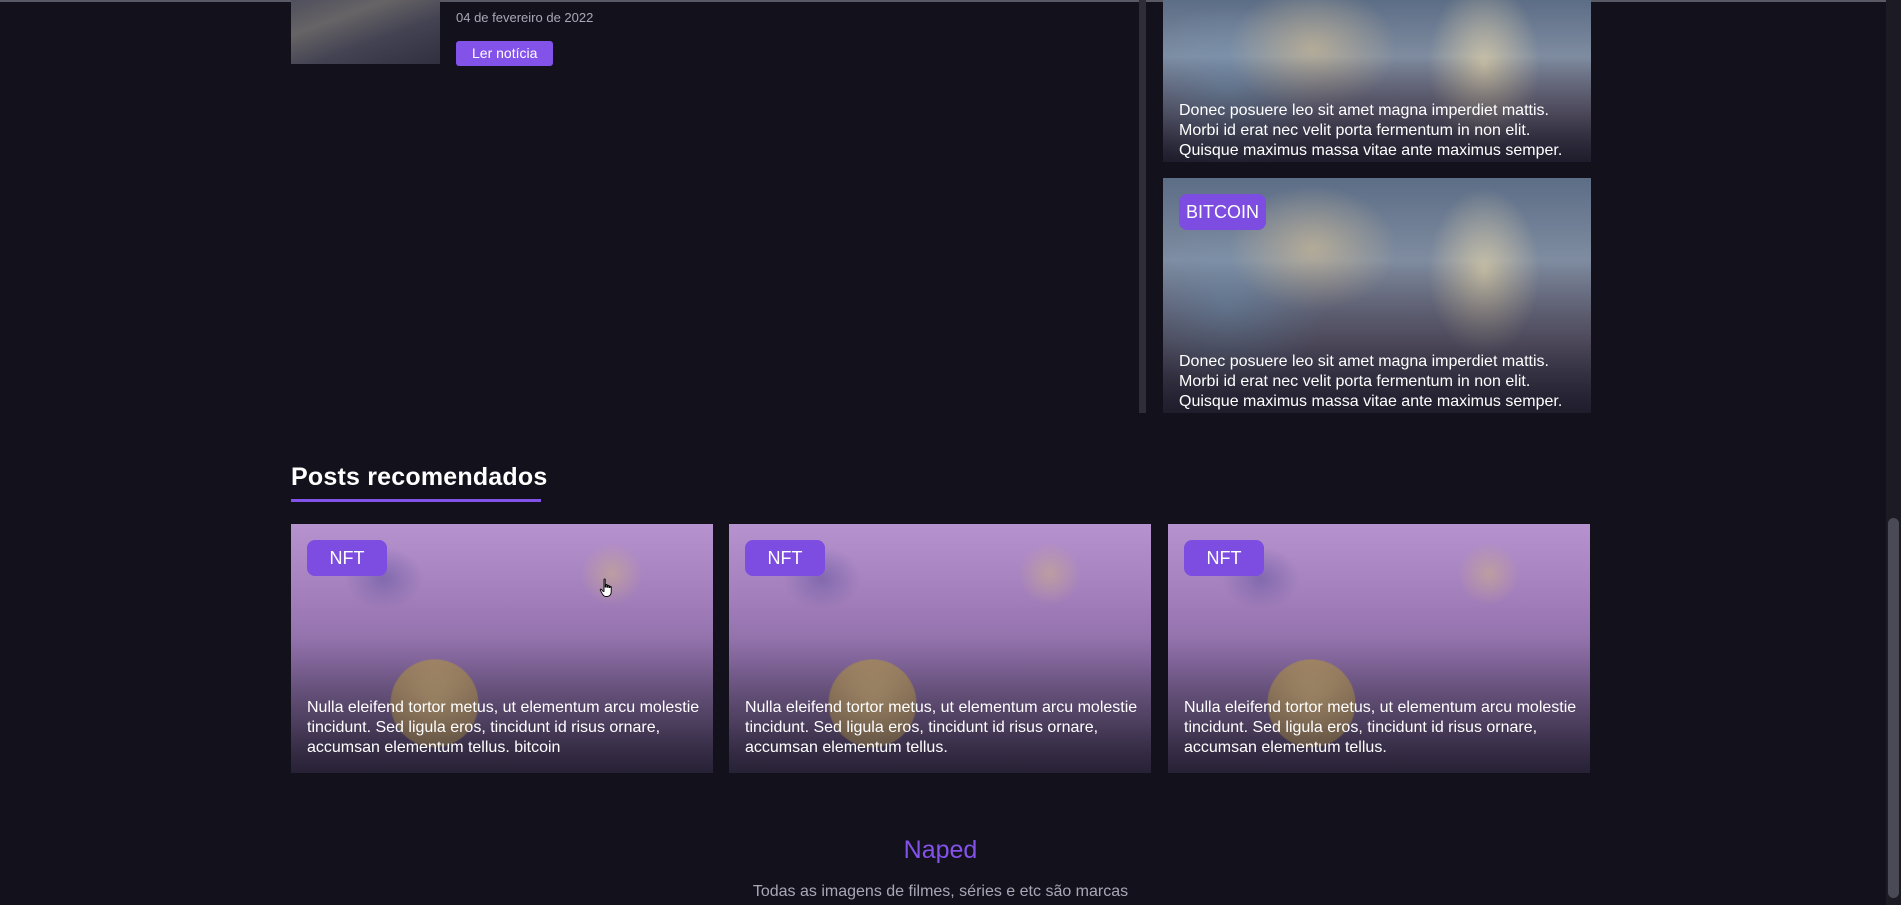  What do you see at coordinates (1223, 212) in the screenshot?
I see `category-tag-bitcoin: BITCOIN` at bounding box center [1223, 212].